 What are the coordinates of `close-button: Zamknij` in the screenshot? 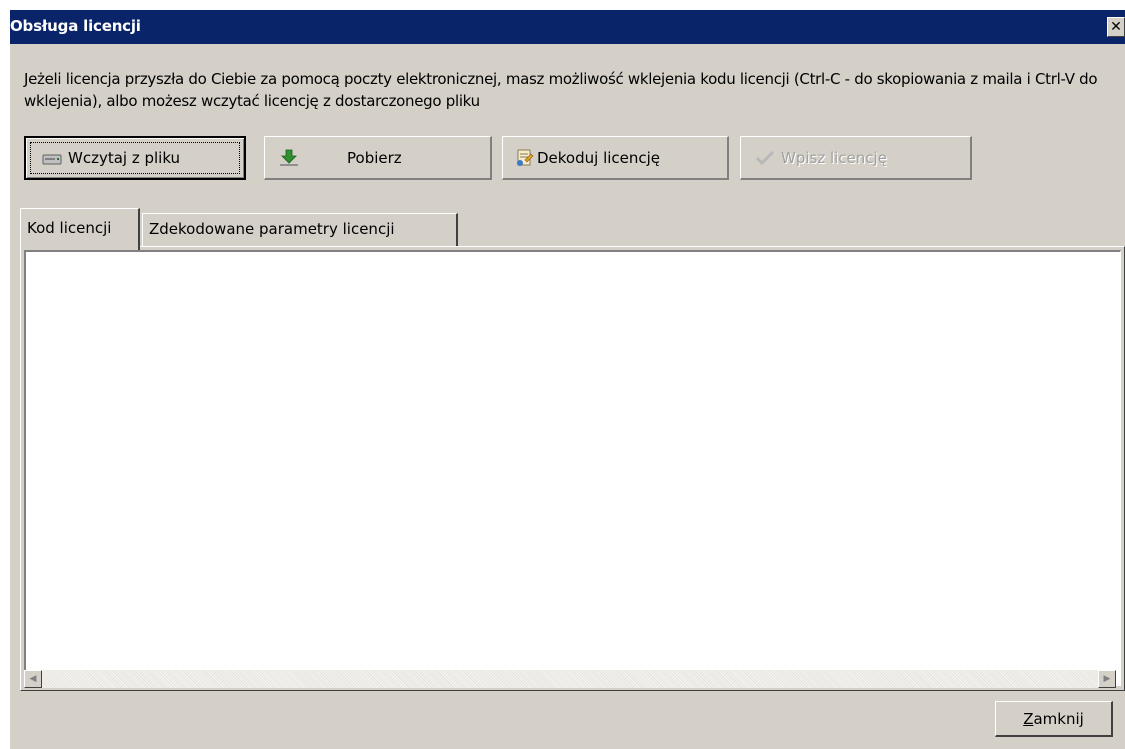 It's located at (1054, 719).